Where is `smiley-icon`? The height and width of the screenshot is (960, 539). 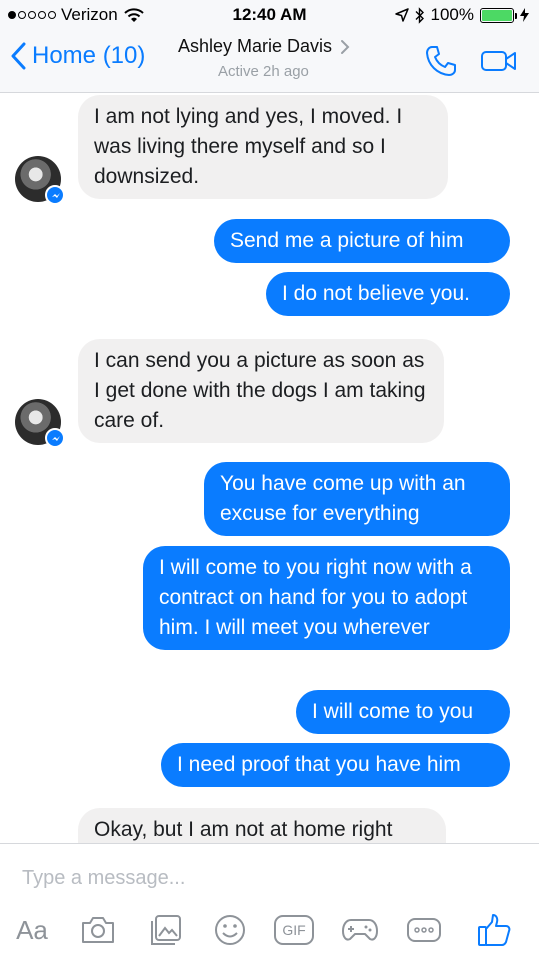
smiley-icon is located at coordinates (230, 930).